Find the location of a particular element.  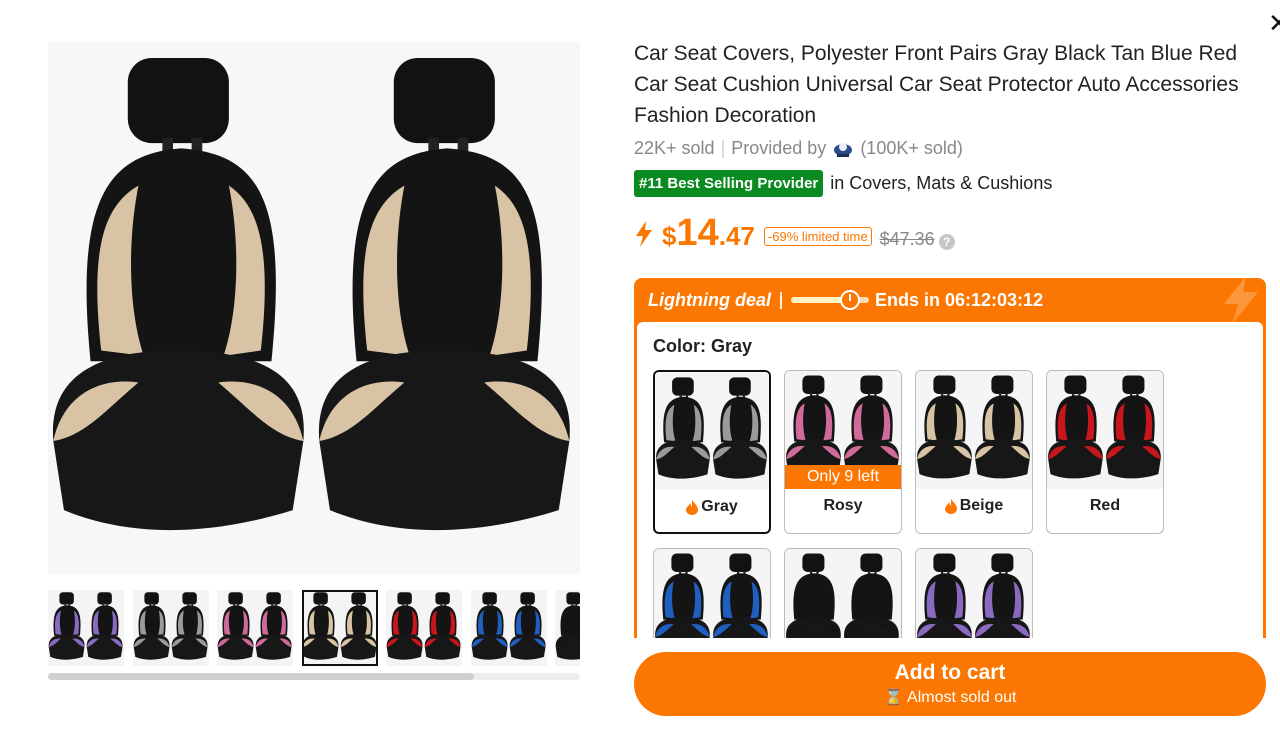

close-icon: ✕ is located at coordinates (1274, 24).